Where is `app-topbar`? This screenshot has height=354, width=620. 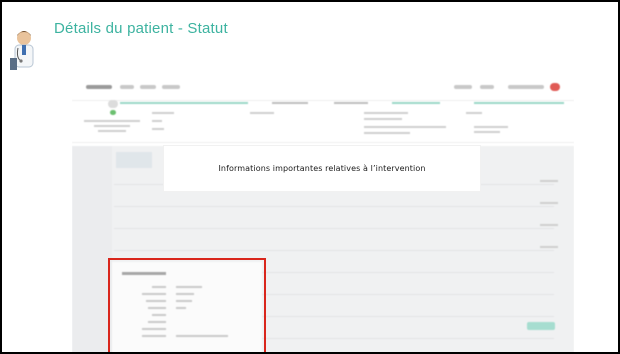
app-topbar is located at coordinates (323, 87).